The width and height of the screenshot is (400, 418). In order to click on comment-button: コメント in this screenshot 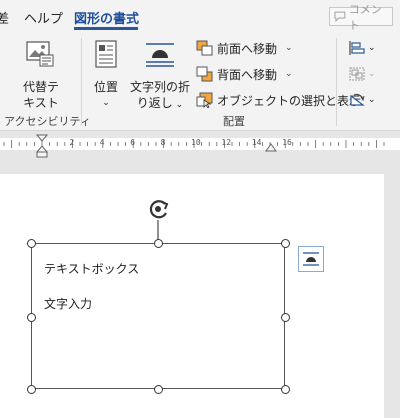, I will do `click(361, 17)`.